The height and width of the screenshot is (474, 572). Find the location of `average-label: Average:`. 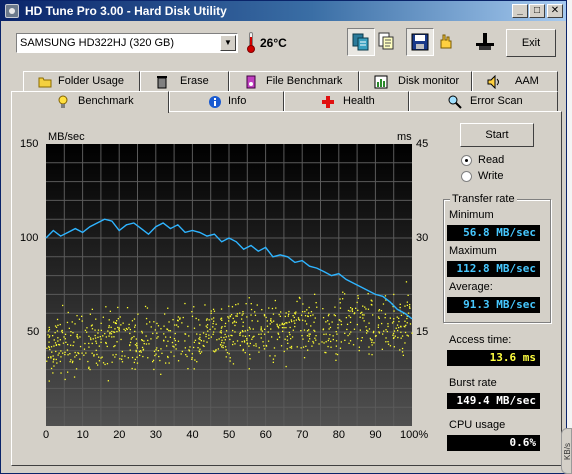

average-label: Average: is located at coordinates (471, 287).